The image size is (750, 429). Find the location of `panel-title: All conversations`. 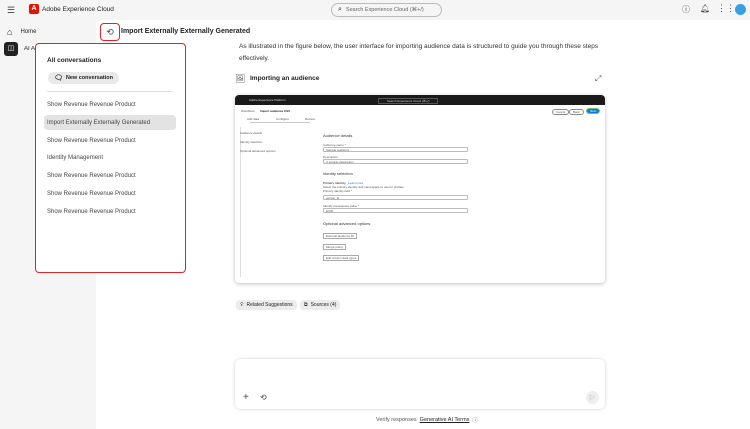

panel-title: All conversations is located at coordinates (74, 60).